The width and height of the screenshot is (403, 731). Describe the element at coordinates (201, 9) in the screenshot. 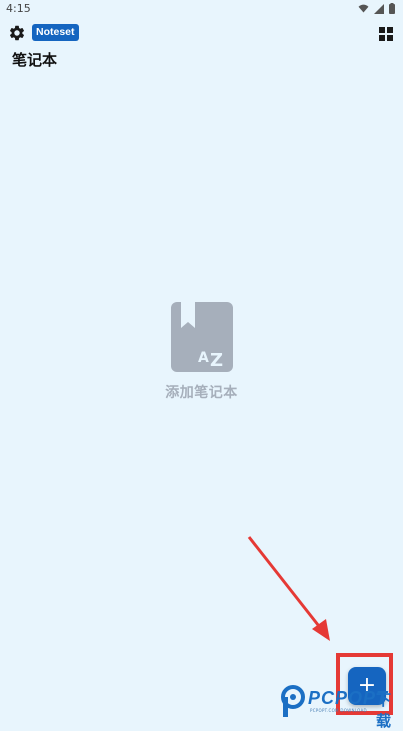

I see `status-bar: 4:15` at that location.